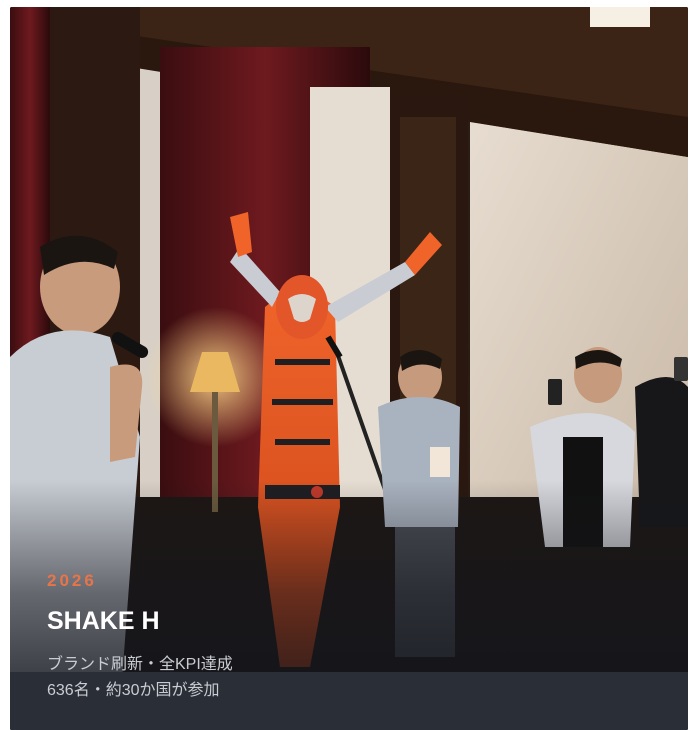 The height and width of the screenshot is (730, 694). What do you see at coordinates (72, 580) in the screenshot?
I see `event-year: 2026` at bounding box center [72, 580].